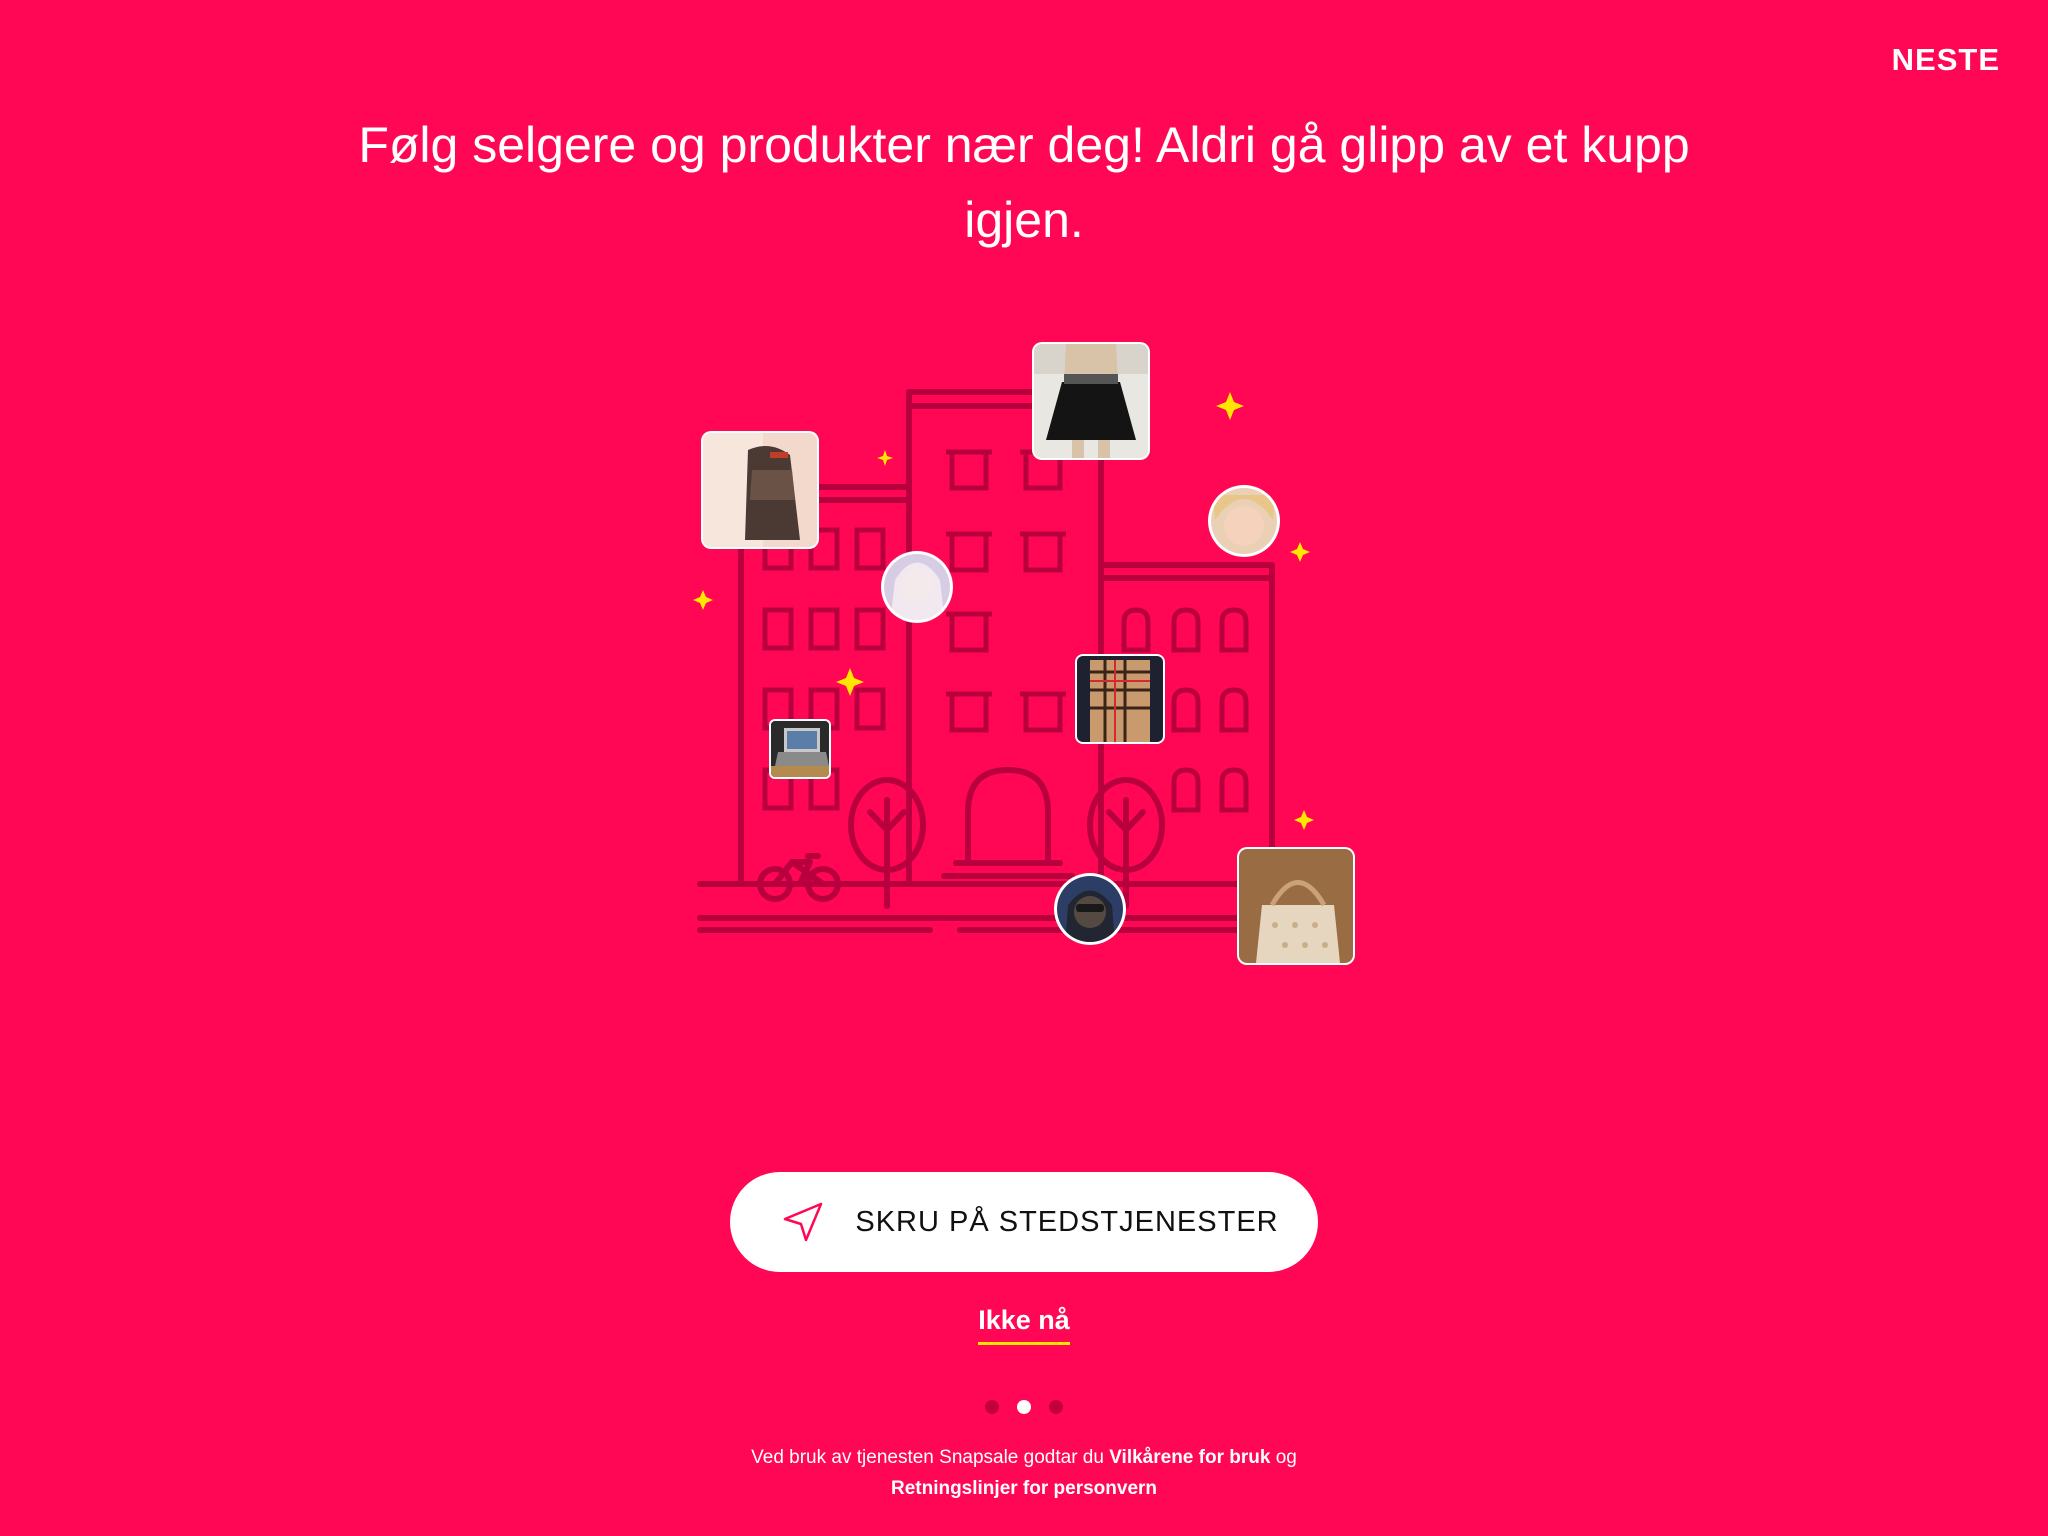 The height and width of the screenshot is (1536, 2048). Describe the element at coordinates (1946, 60) in the screenshot. I see `next-button: NESTE` at that location.